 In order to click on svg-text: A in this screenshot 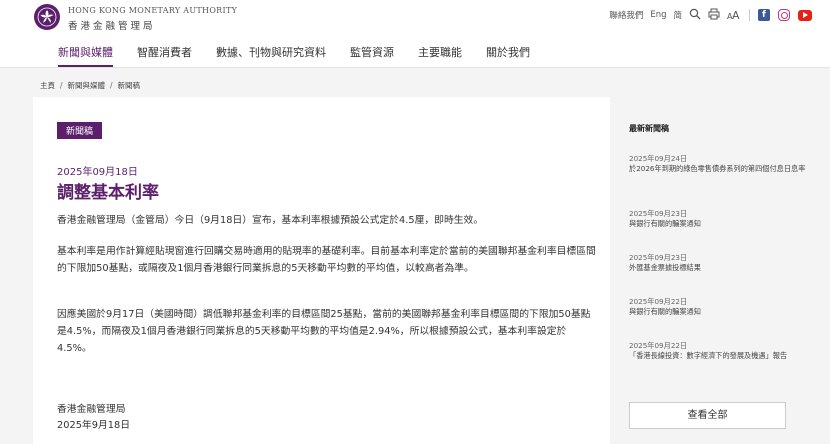, I will do `click(736, 14)`.